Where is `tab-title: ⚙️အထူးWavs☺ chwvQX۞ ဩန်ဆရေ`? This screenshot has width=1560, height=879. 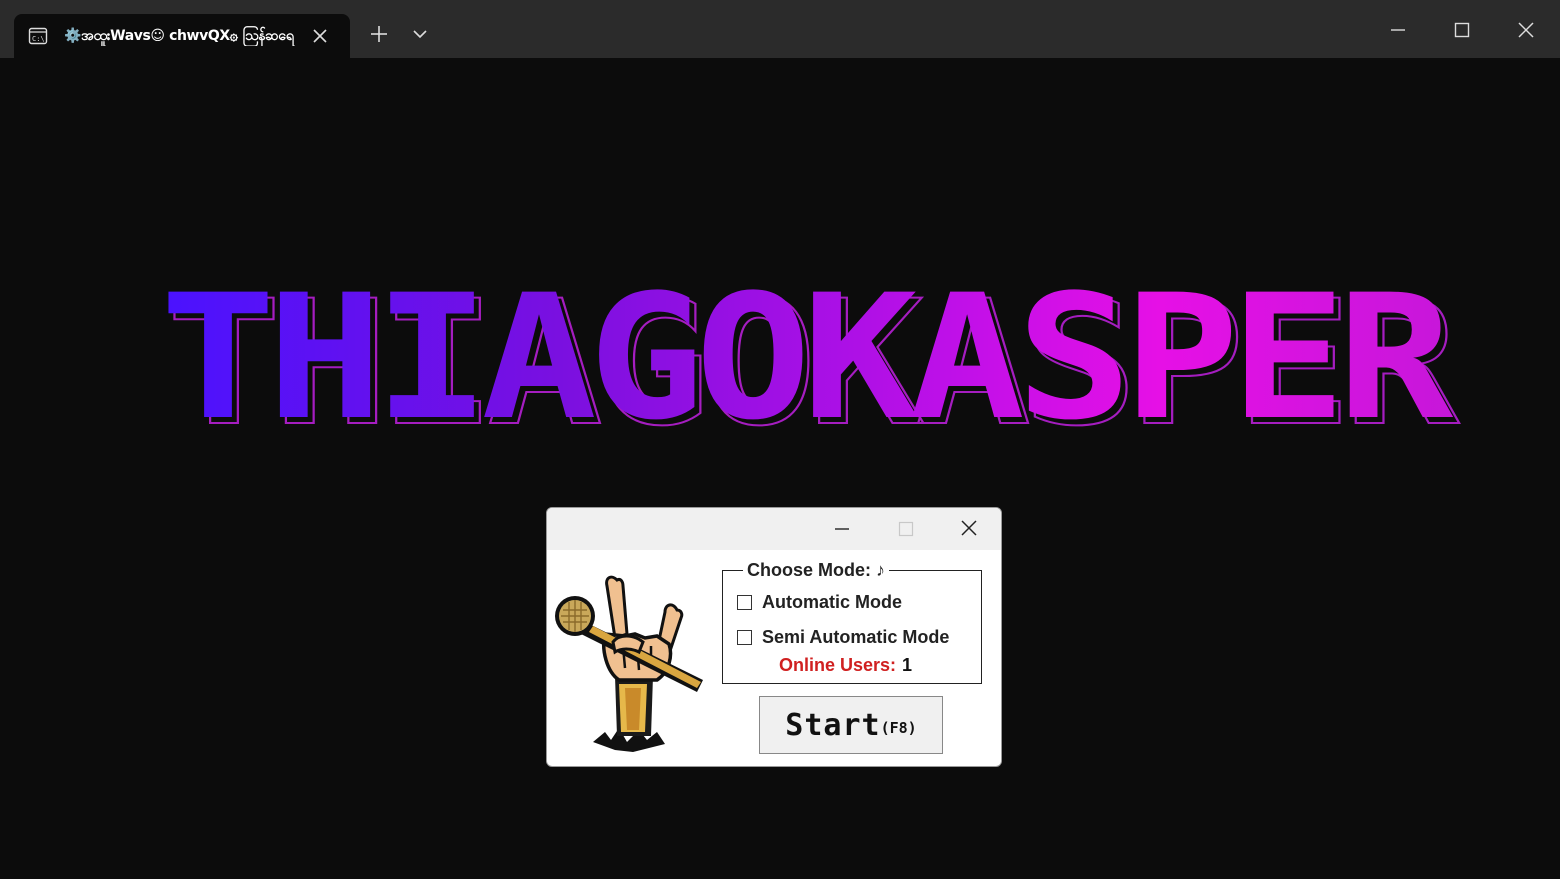
tab-title: ⚙️အထူးWavs☺ chwvQX۞ ဩန်ဆရေ is located at coordinates (179, 36).